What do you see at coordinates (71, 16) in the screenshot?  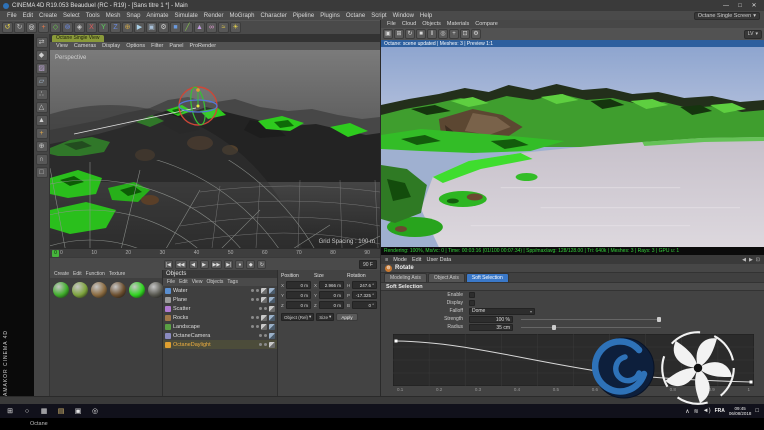 I see `menu-item: Select` at bounding box center [71, 16].